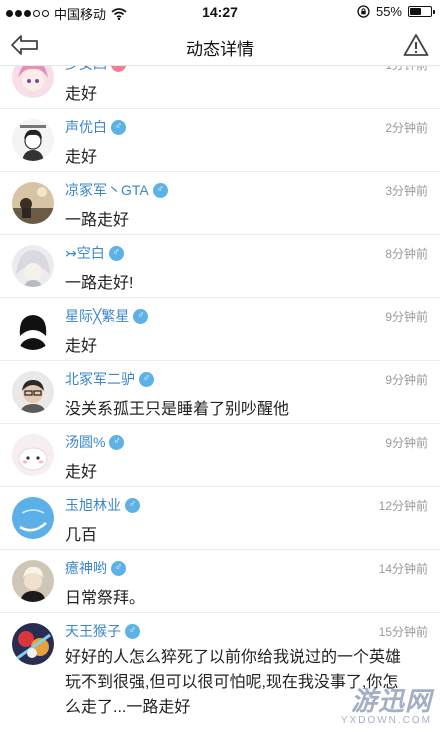 Image resolution: width=440 pixels, height=732 pixels. What do you see at coordinates (93, 505) in the screenshot?
I see `username: 玉旭林业` at bounding box center [93, 505].